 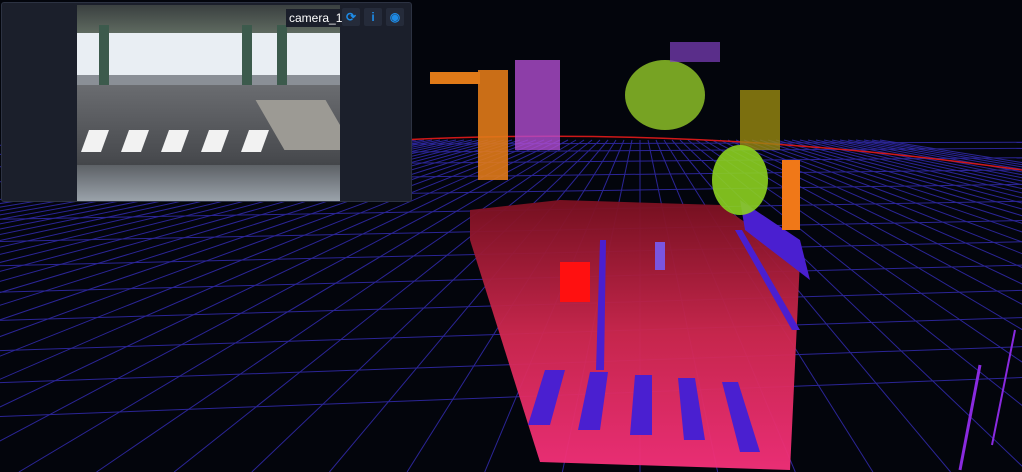 I want to click on info-button: i, so click(x=373, y=17).